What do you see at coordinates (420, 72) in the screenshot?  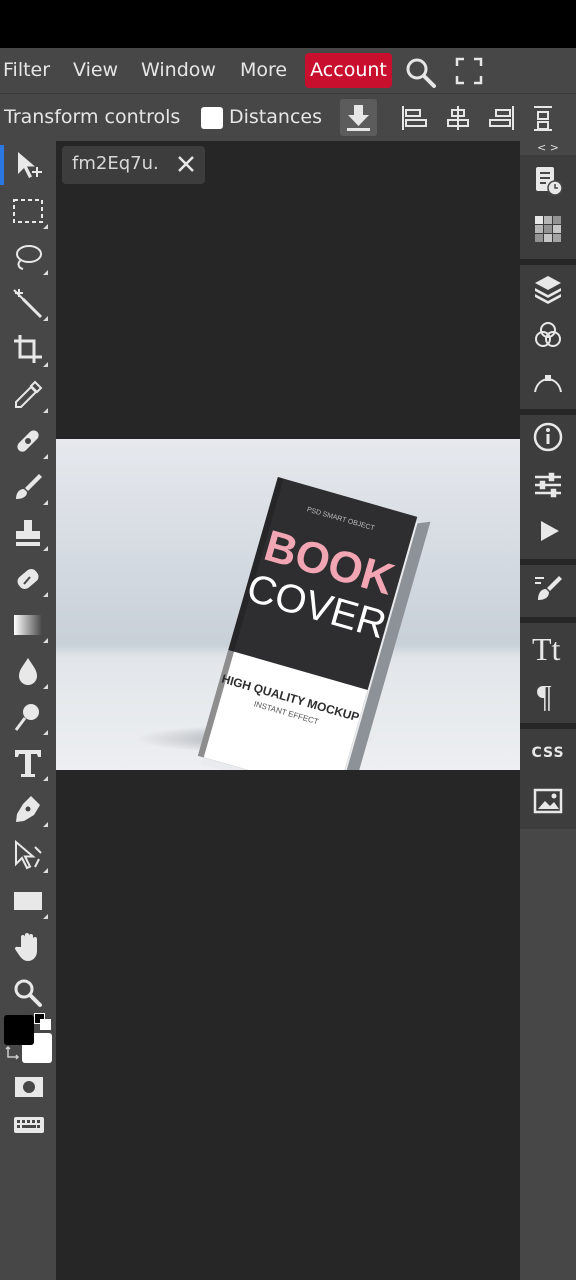 I see `search-icon` at bounding box center [420, 72].